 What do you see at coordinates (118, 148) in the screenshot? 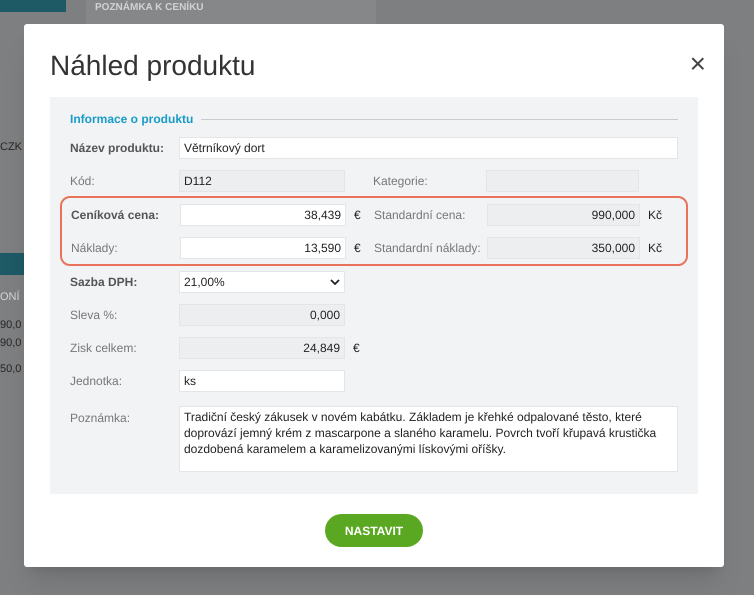
I see `field-label: Název produktu:` at bounding box center [118, 148].